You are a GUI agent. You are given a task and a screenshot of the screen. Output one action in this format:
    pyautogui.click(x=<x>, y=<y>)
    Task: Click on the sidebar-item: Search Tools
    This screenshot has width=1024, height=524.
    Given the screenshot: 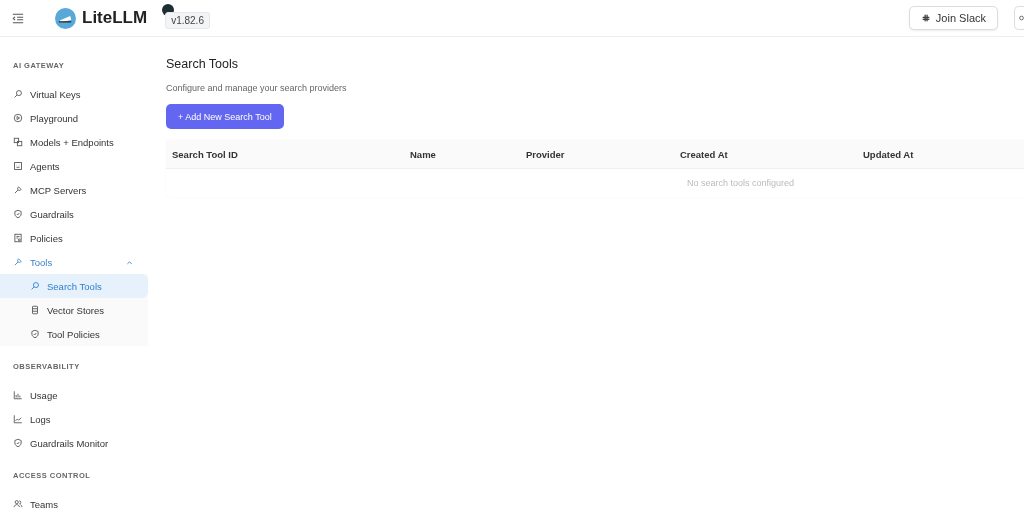 What is the action you would take?
    pyautogui.click(x=74, y=286)
    